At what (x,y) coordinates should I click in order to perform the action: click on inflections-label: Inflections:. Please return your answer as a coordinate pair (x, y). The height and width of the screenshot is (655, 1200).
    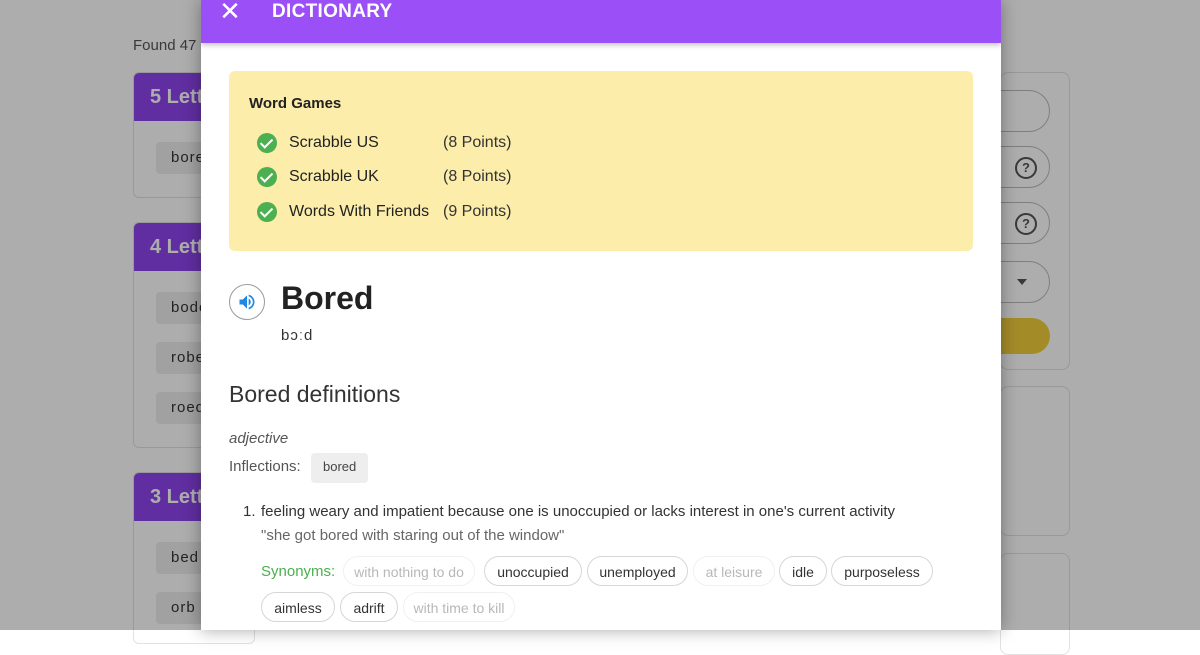
    Looking at the image, I should click on (265, 466).